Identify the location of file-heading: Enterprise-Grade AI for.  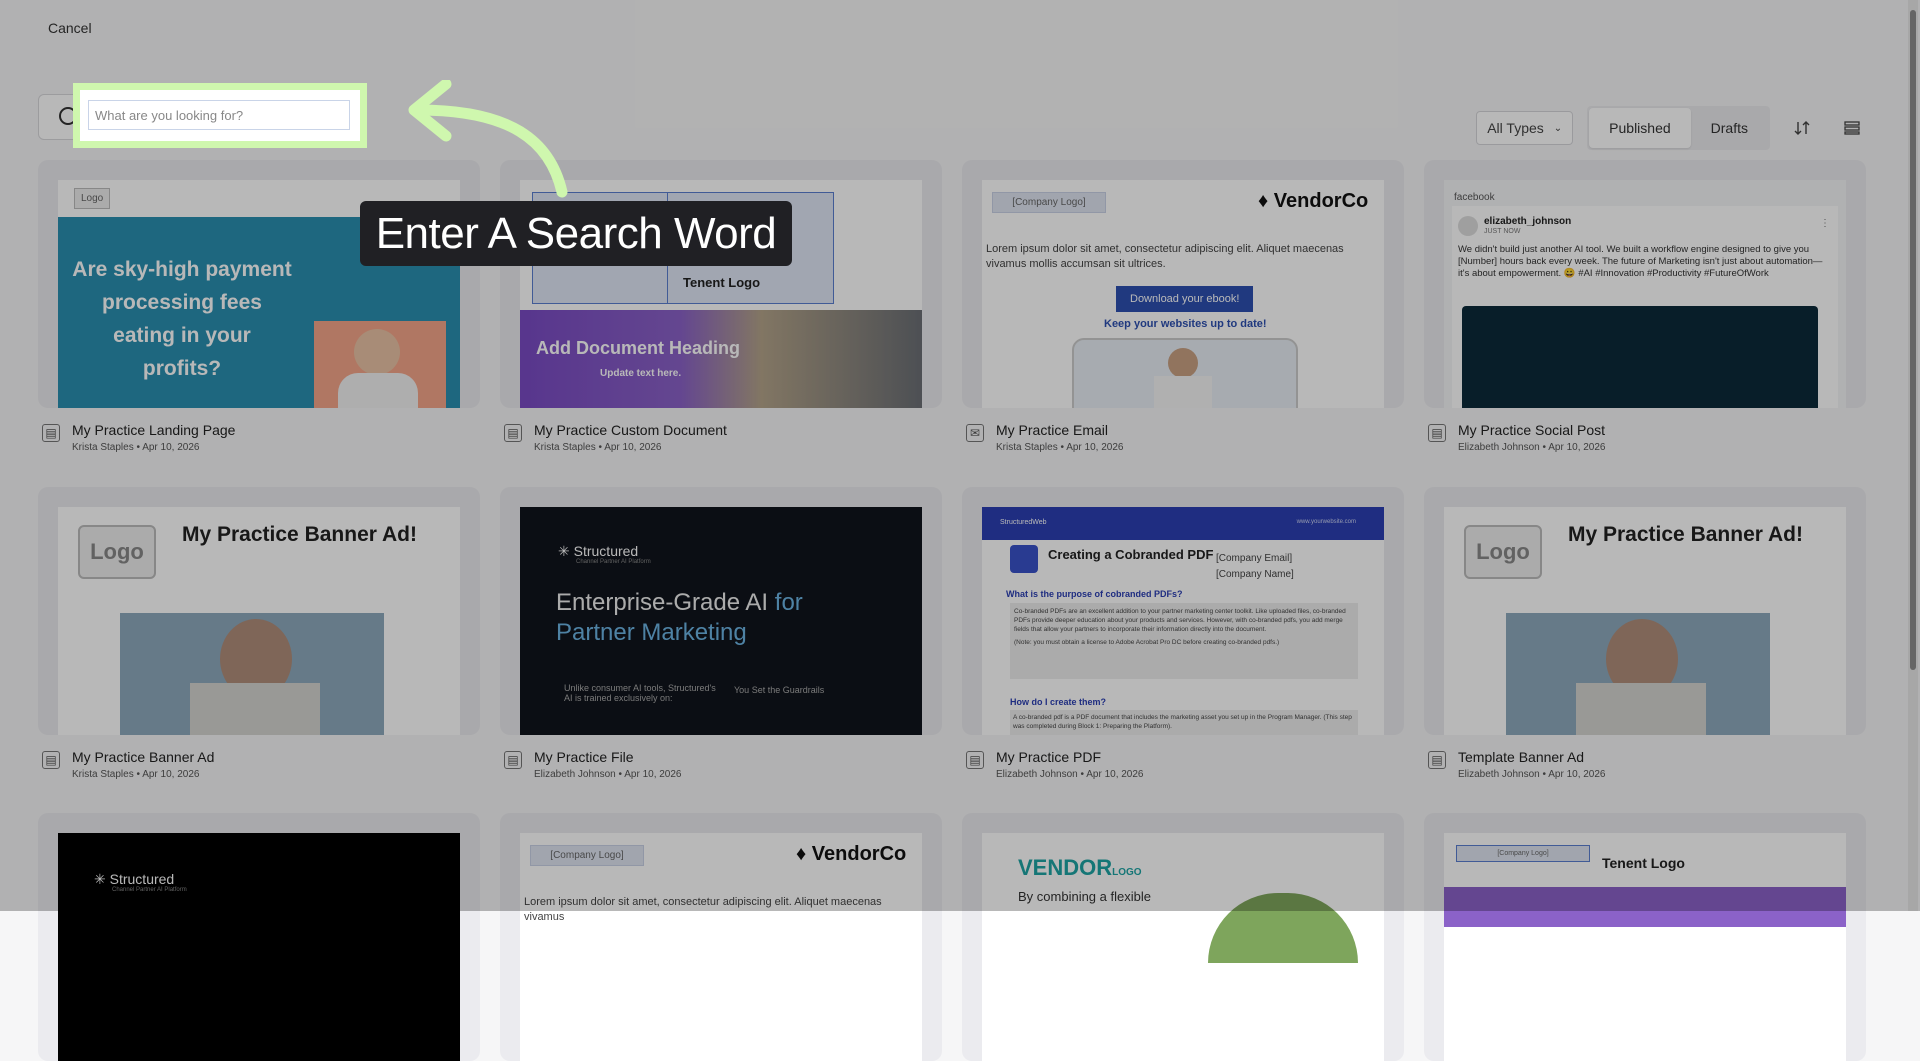
(679, 602).